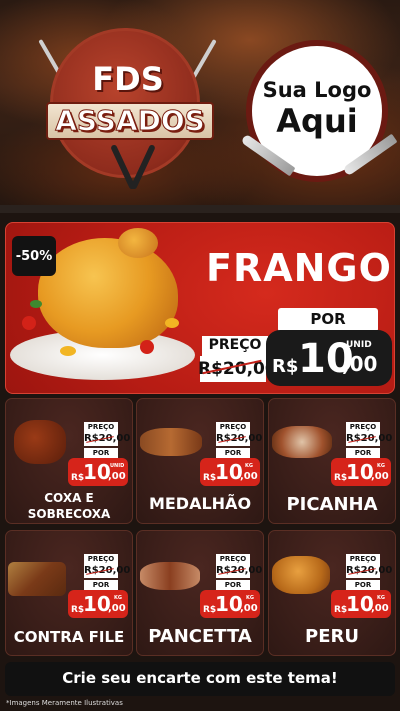 This screenshot has width=400, height=711. What do you see at coordinates (332, 504) in the screenshot?
I see `product-name: PICANHA` at bounding box center [332, 504].